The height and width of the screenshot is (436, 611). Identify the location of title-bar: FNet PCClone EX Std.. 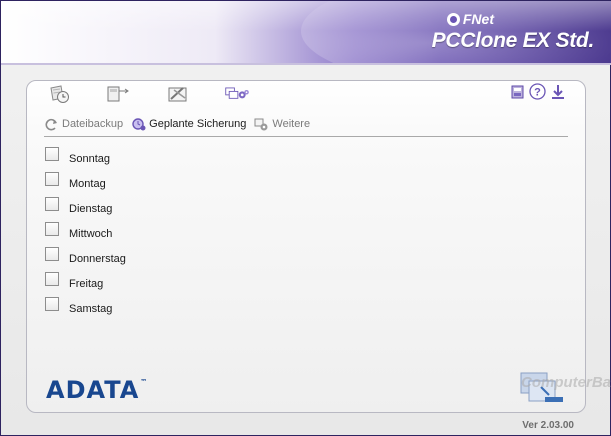
(306, 32).